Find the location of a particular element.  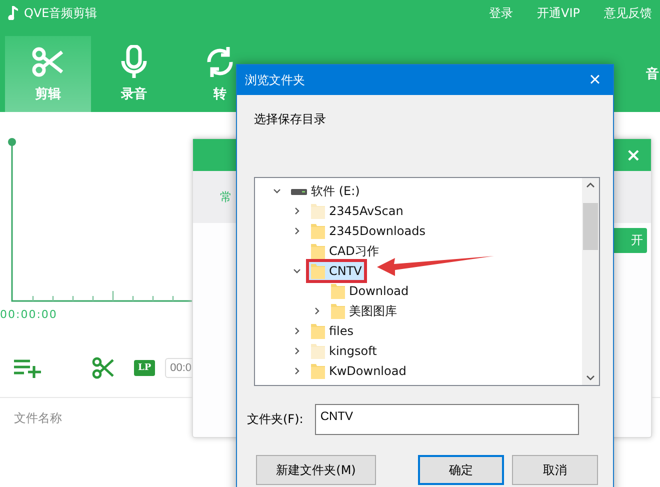

time-label: 00:00:00 is located at coordinates (29, 314).